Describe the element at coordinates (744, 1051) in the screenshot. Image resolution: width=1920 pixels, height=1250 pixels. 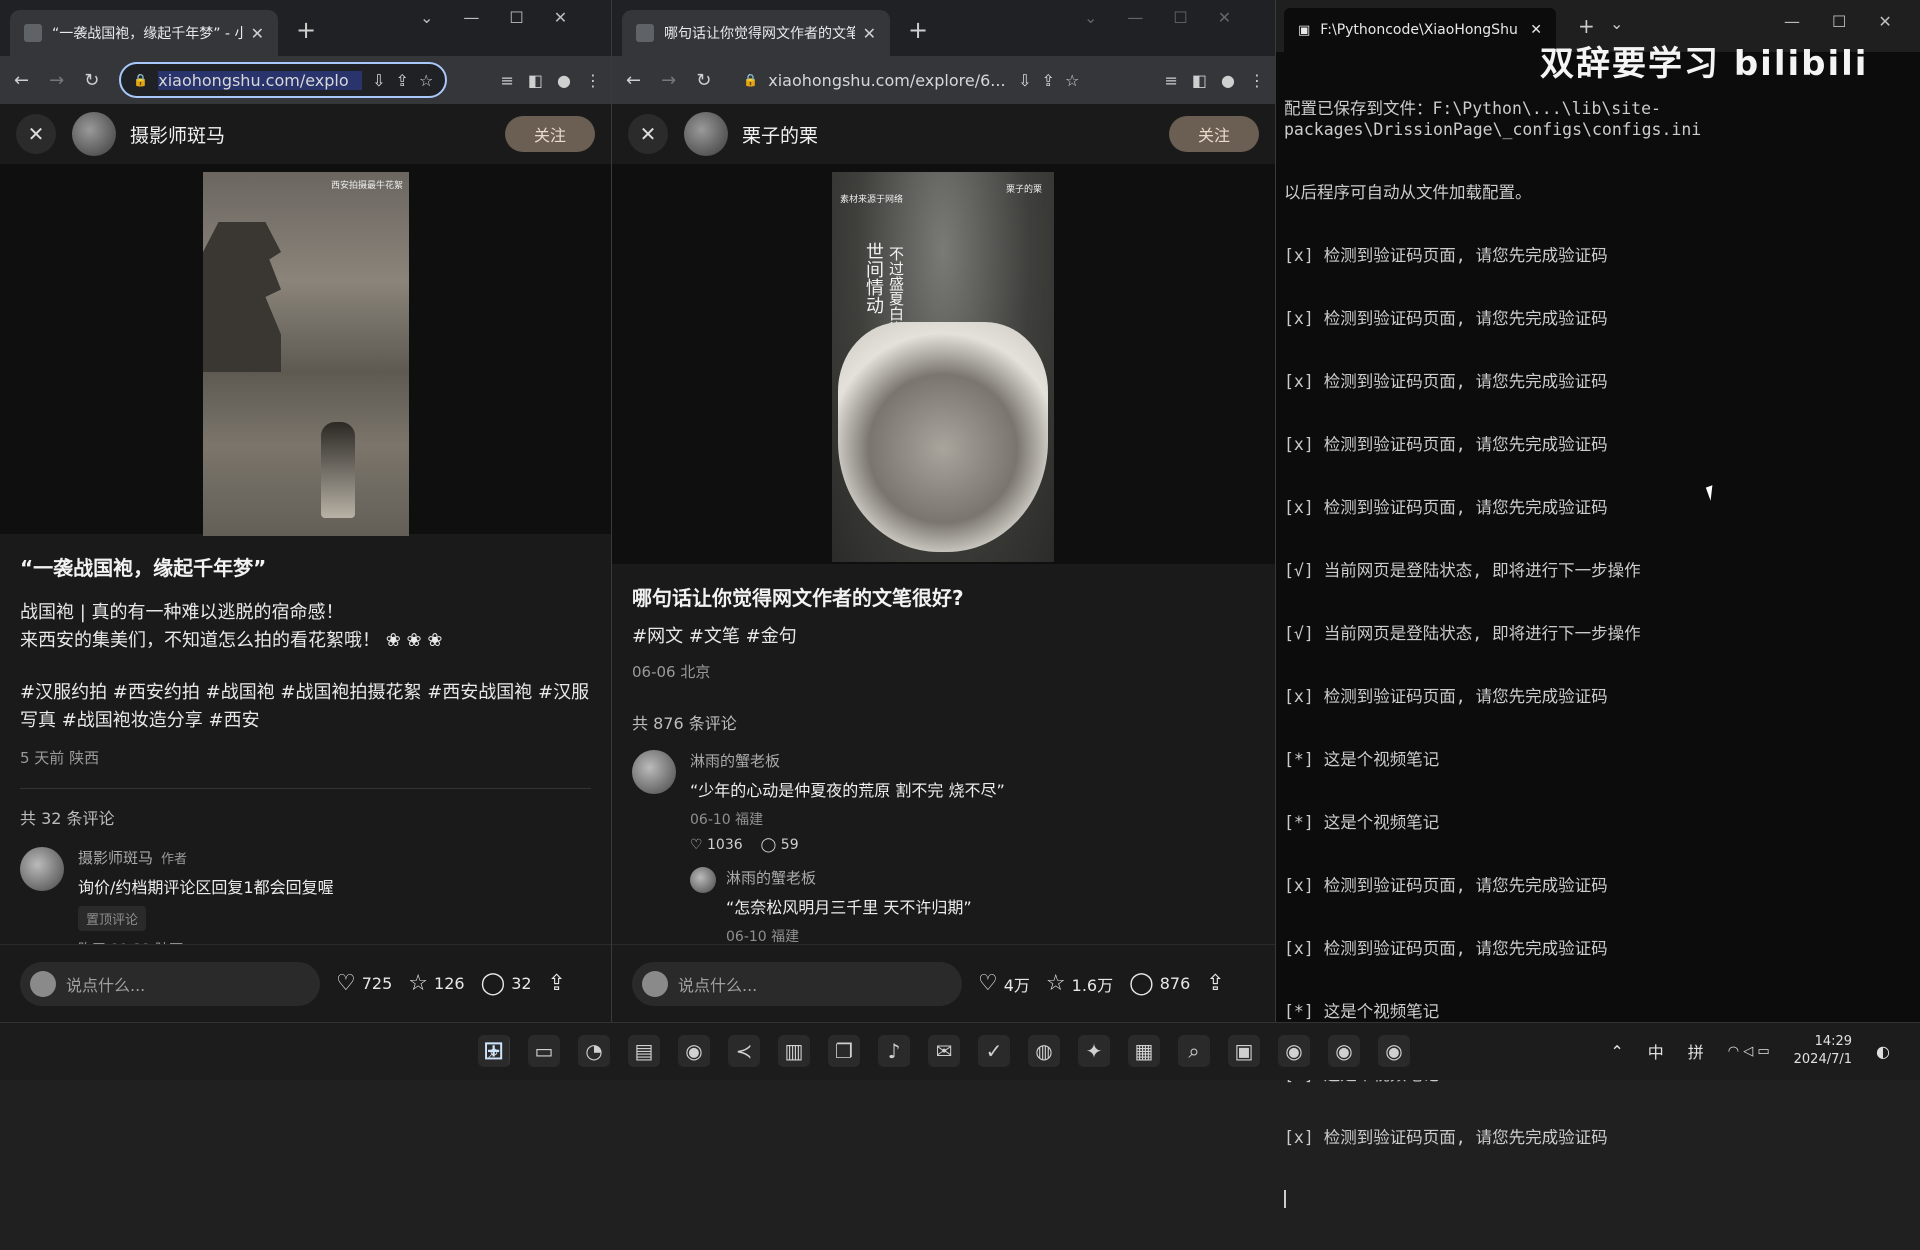
I see `vscode-icon: ≺` at that location.